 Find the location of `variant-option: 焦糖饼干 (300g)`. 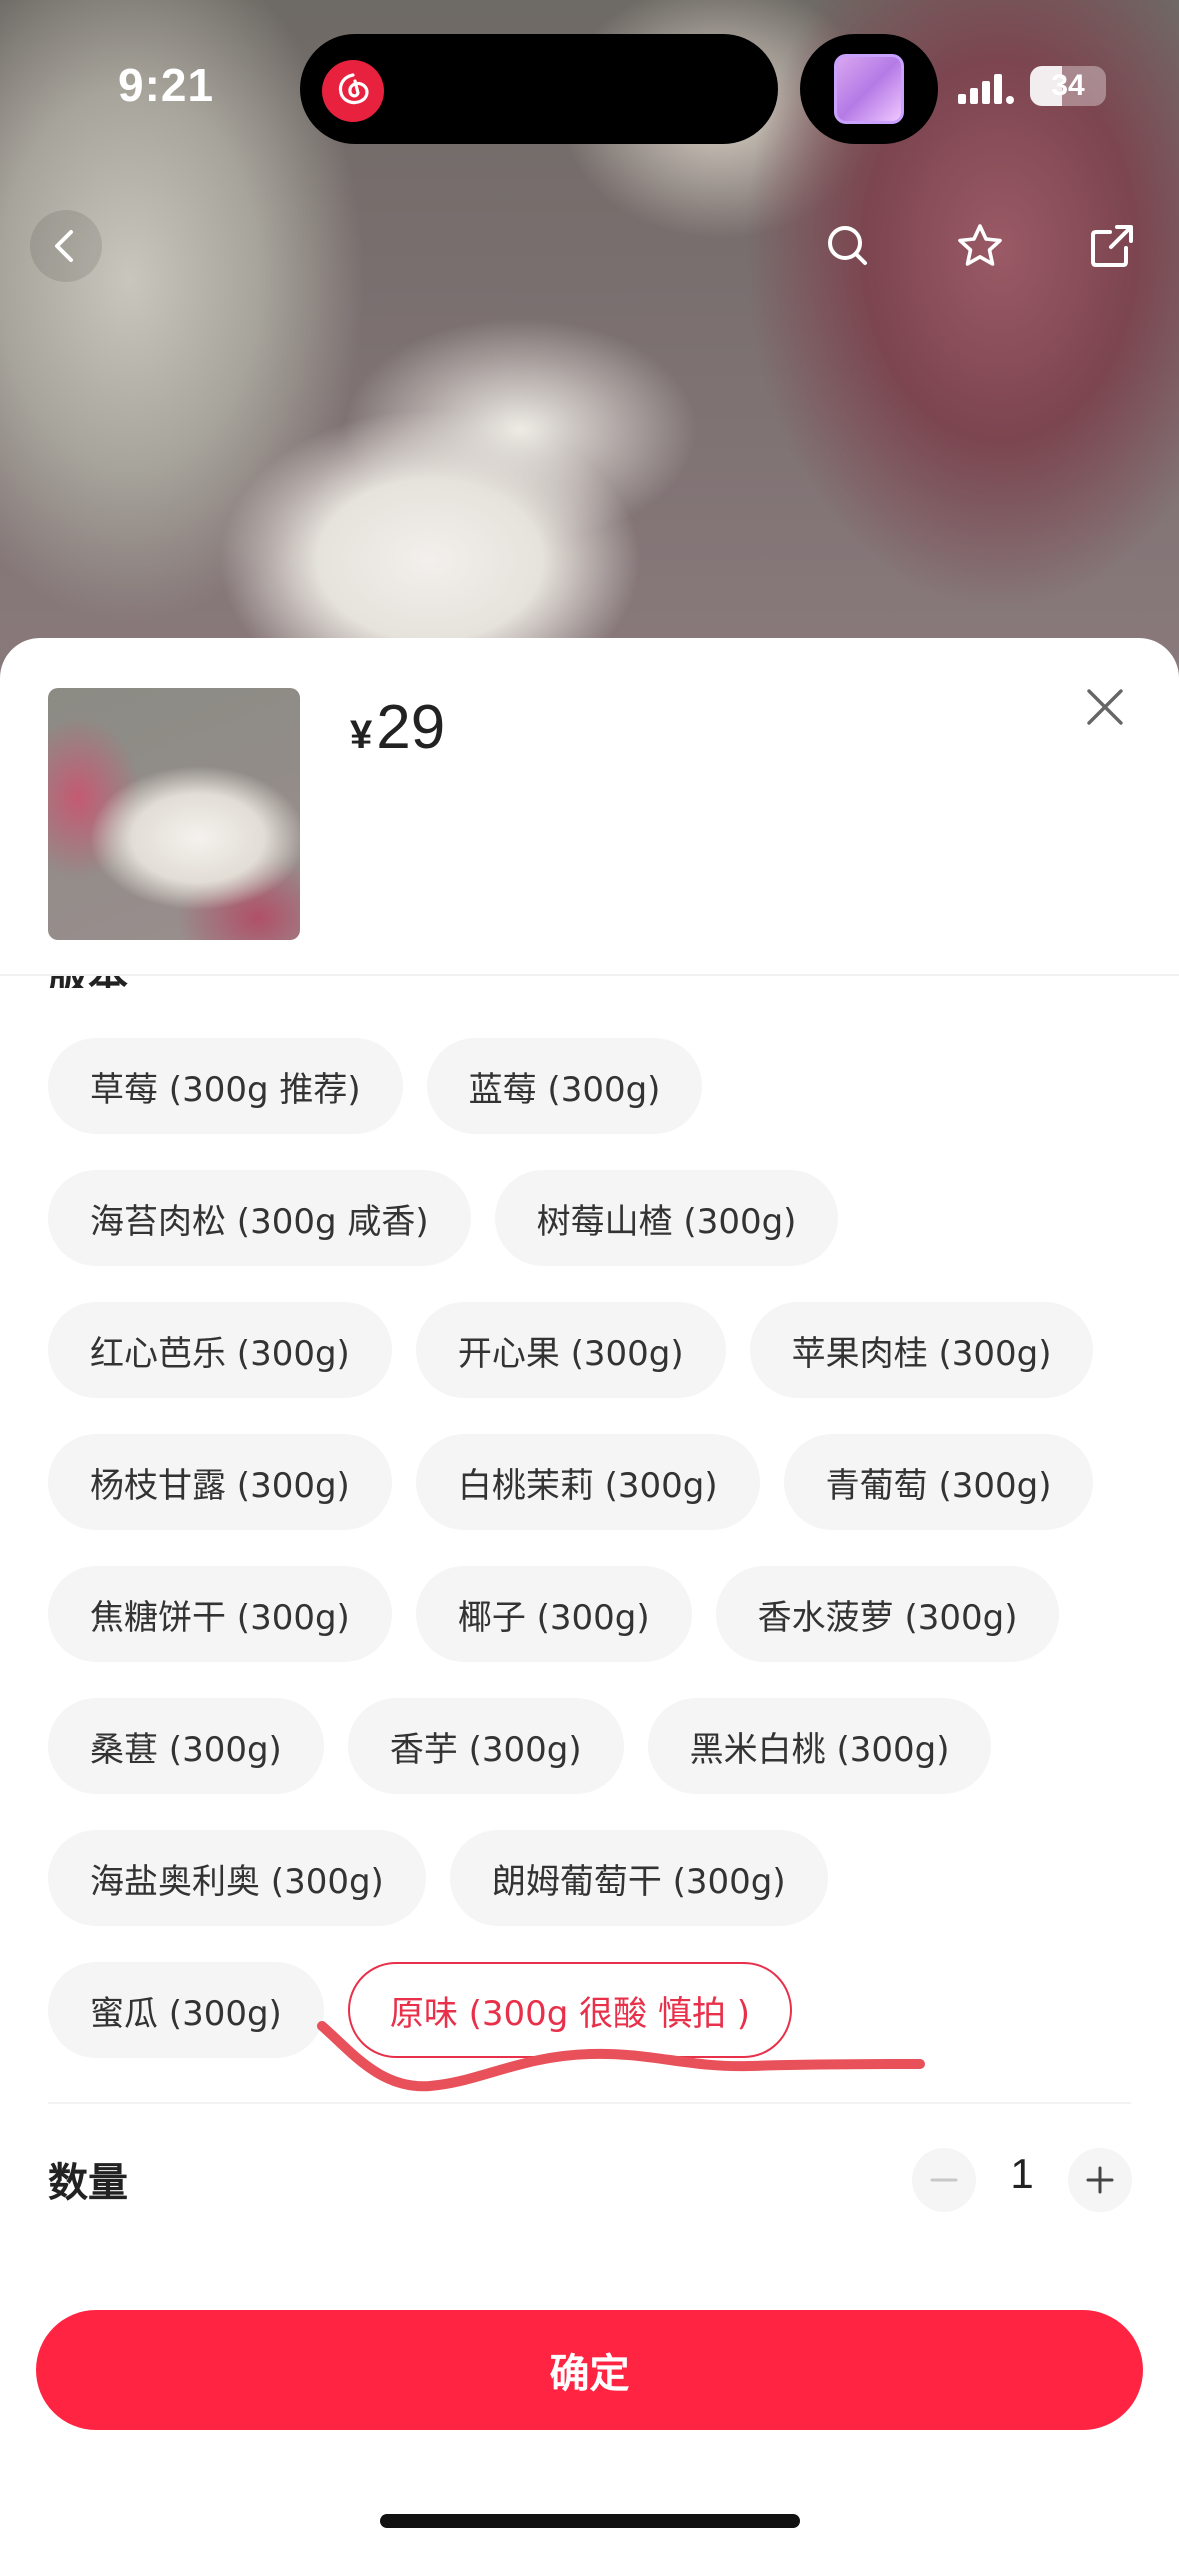

variant-option: 焦糖饼干 (300g) is located at coordinates (220, 1614).